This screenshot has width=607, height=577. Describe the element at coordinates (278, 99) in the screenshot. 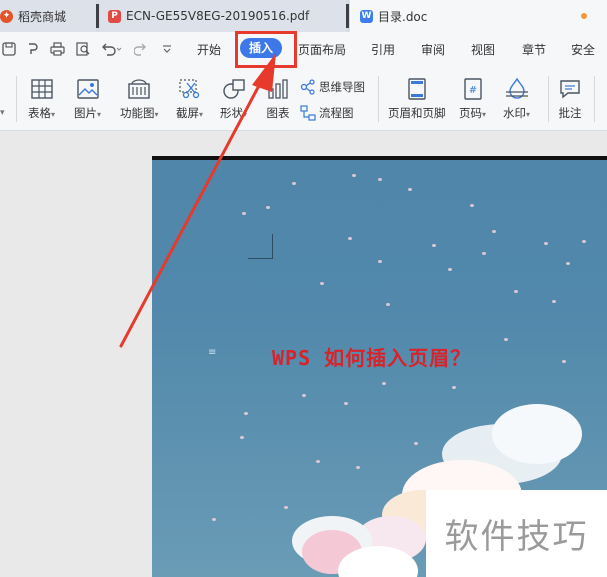

I see `chart-button: 图表` at that location.